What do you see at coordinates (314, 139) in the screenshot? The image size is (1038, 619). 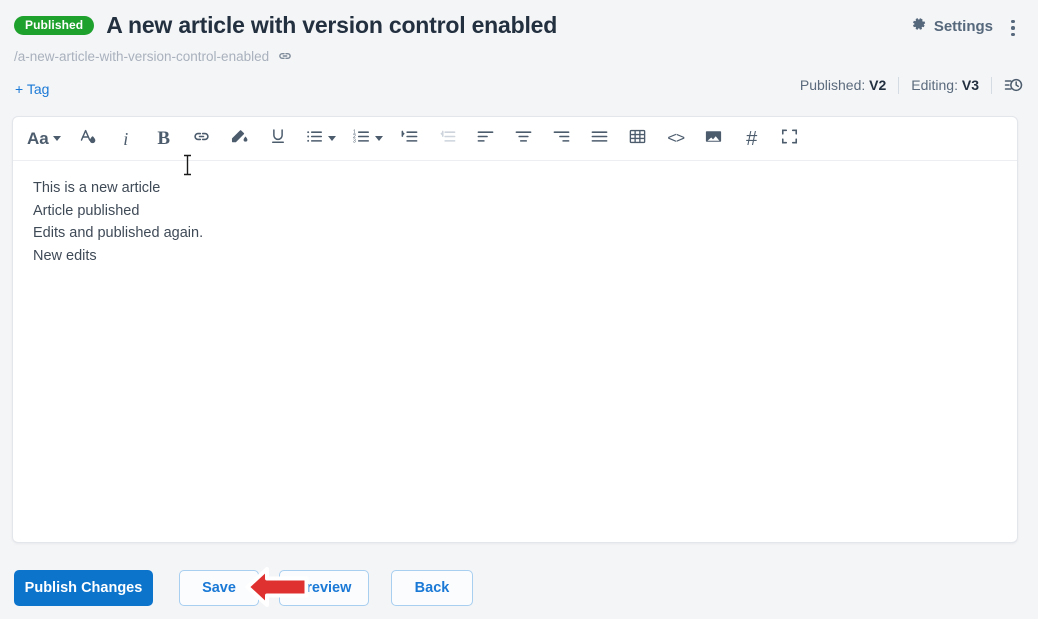 I see `bullet-list-icon` at bounding box center [314, 139].